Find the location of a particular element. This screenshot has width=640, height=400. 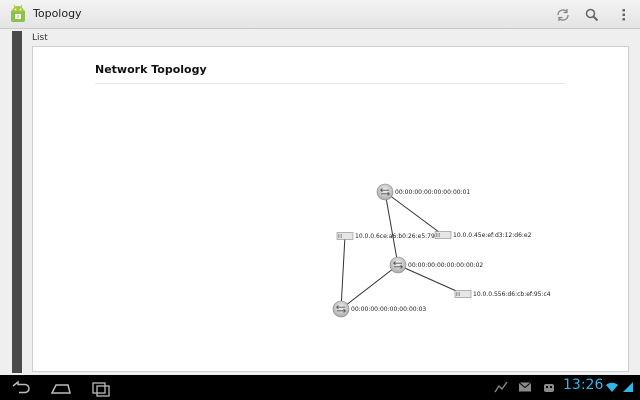

search-icon is located at coordinates (592, 15).